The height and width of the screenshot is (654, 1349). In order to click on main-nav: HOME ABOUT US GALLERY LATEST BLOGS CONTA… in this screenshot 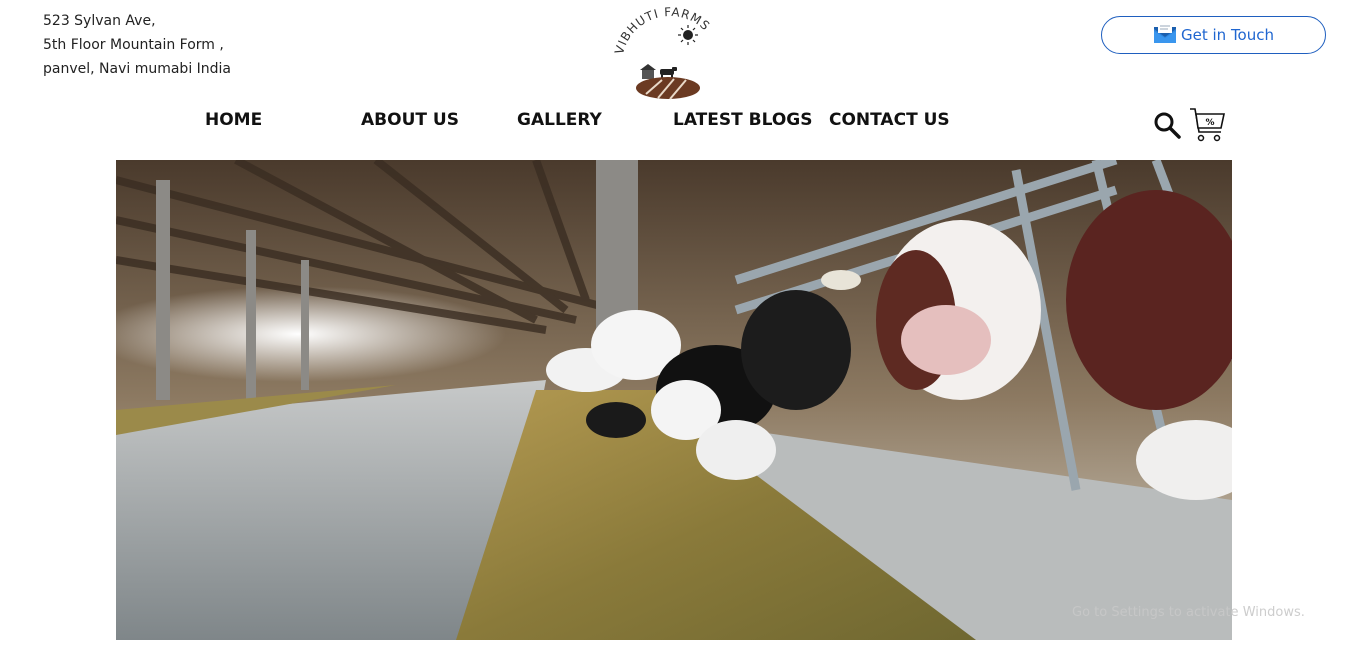, I will do `click(674, 122)`.